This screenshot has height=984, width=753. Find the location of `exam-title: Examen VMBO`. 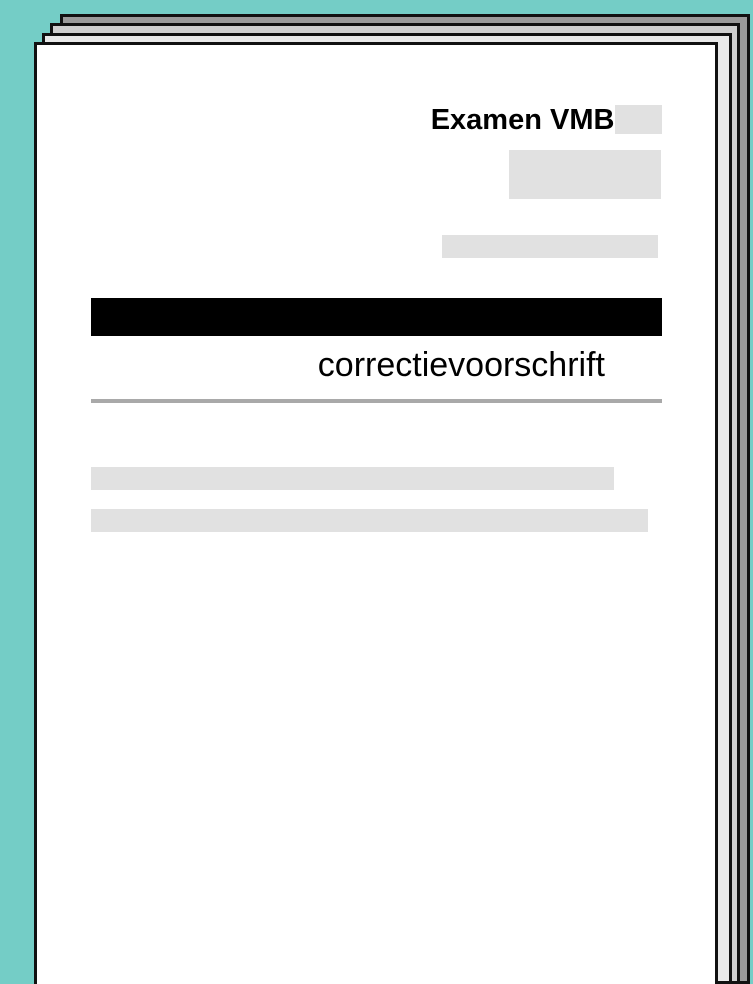

exam-title: Examen VMBO is located at coordinates (533, 120).